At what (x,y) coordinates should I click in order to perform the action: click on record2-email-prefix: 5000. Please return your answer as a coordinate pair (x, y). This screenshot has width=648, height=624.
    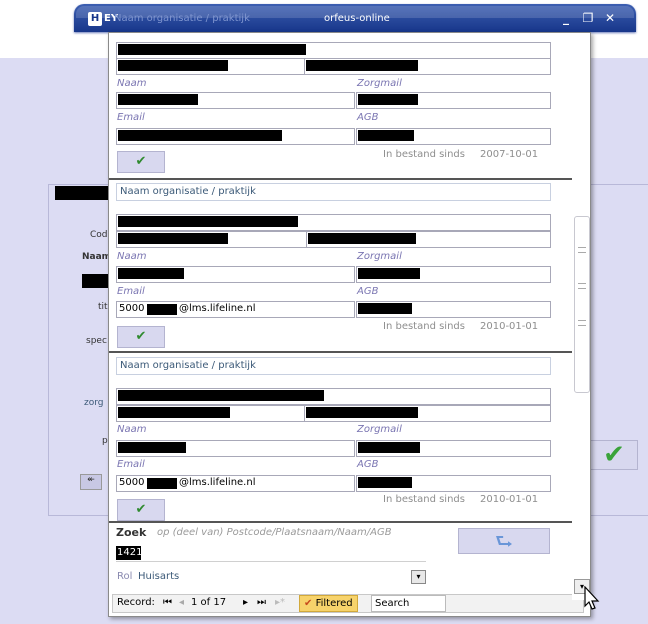
    Looking at the image, I should click on (132, 308).